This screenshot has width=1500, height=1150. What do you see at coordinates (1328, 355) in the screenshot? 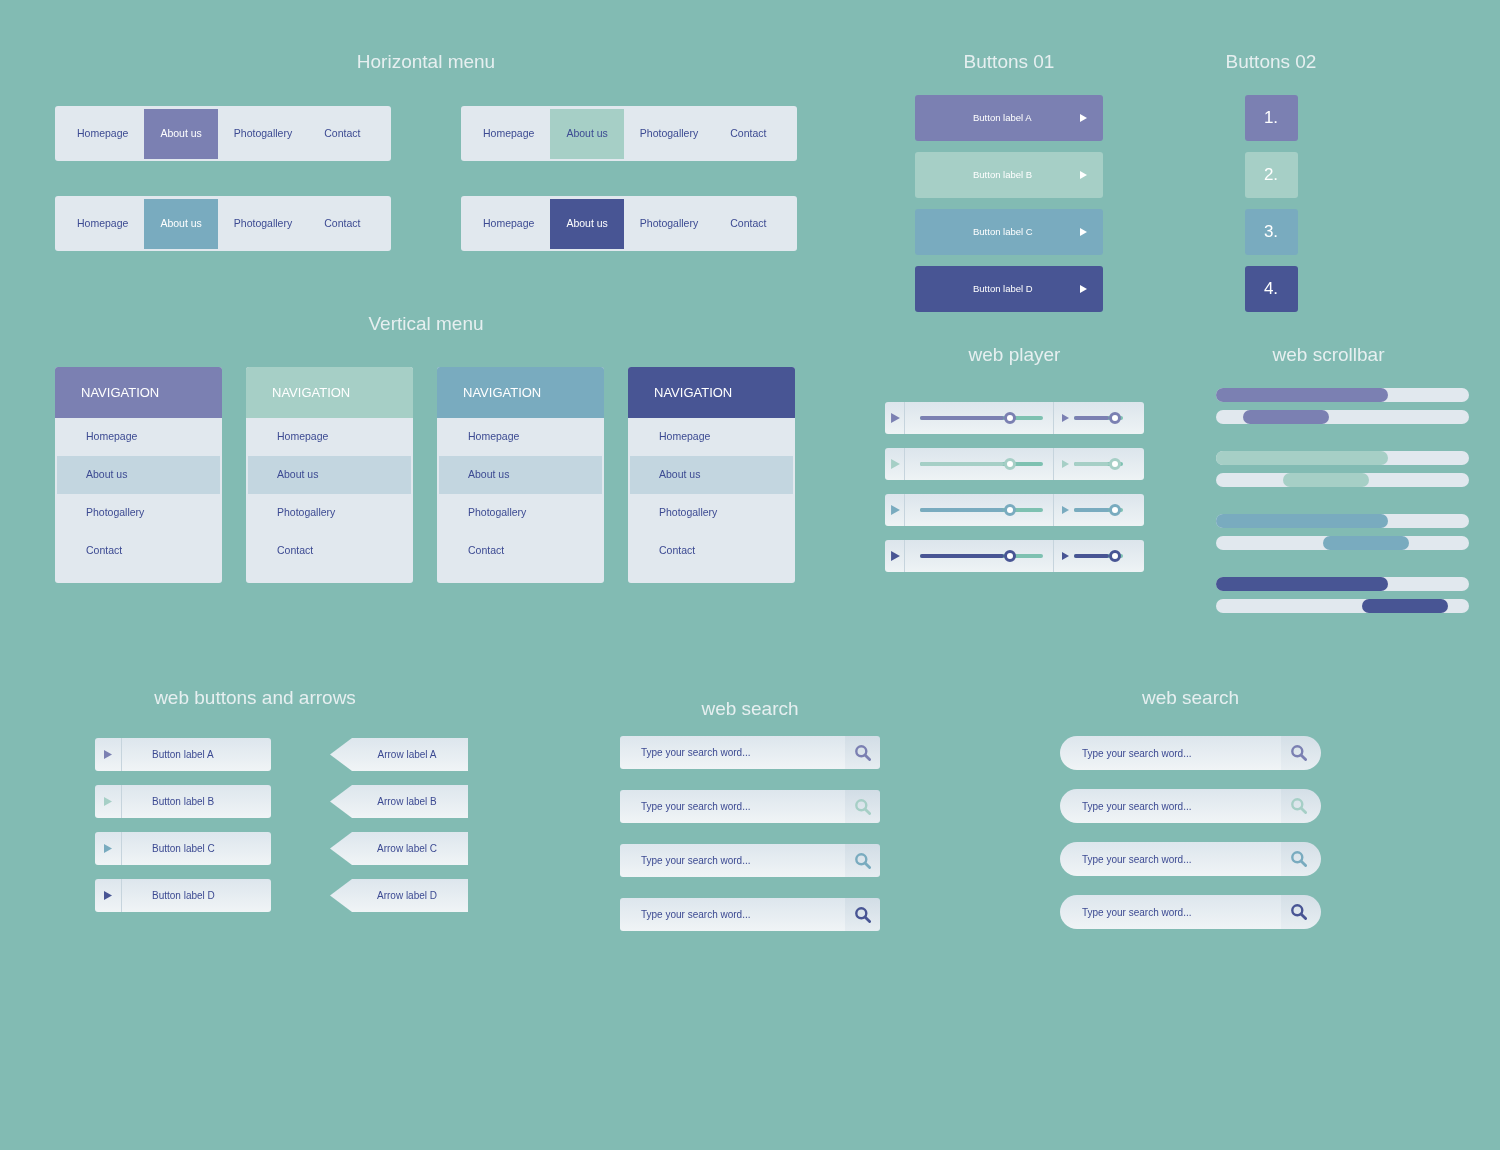
I see `section-title: web scrollbar` at bounding box center [1328, 355].